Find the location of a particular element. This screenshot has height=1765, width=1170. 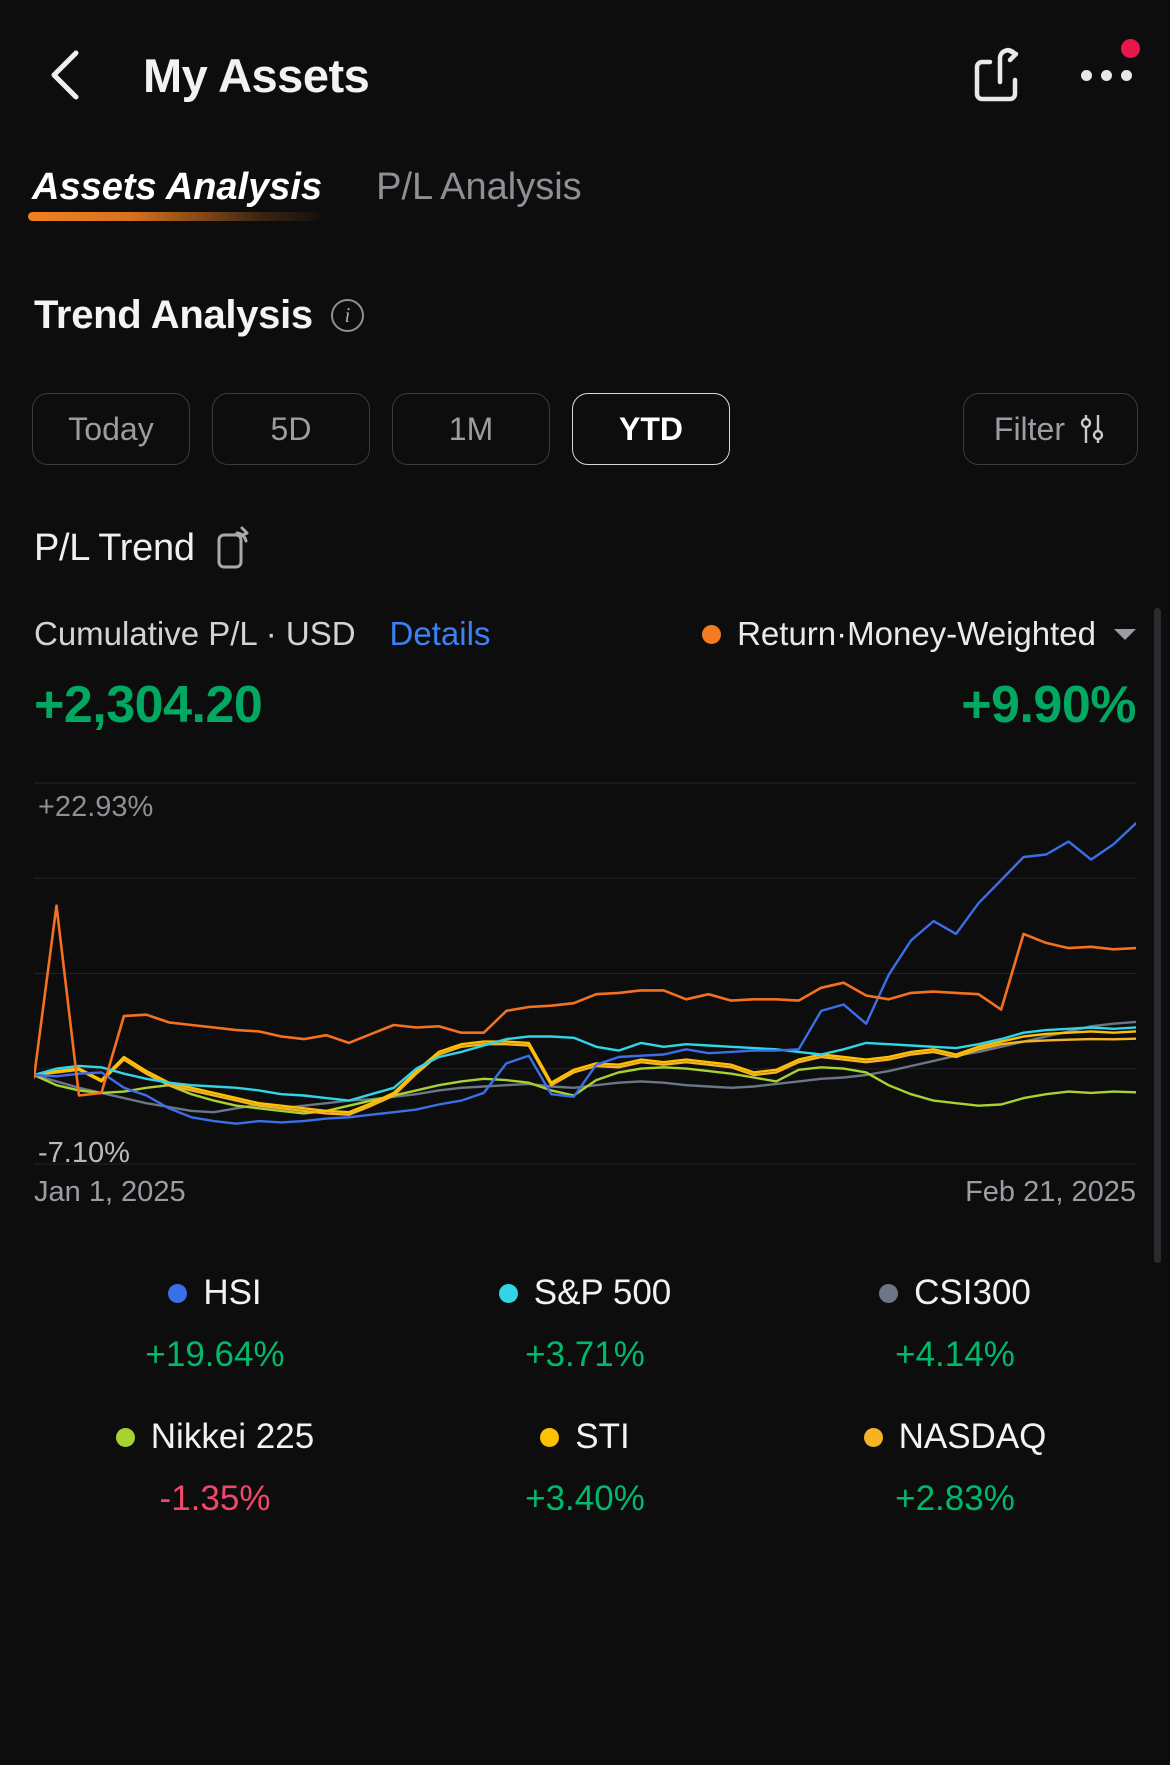

legend-label-sp500: S&P 500 is located at coordinates (602, 1292).